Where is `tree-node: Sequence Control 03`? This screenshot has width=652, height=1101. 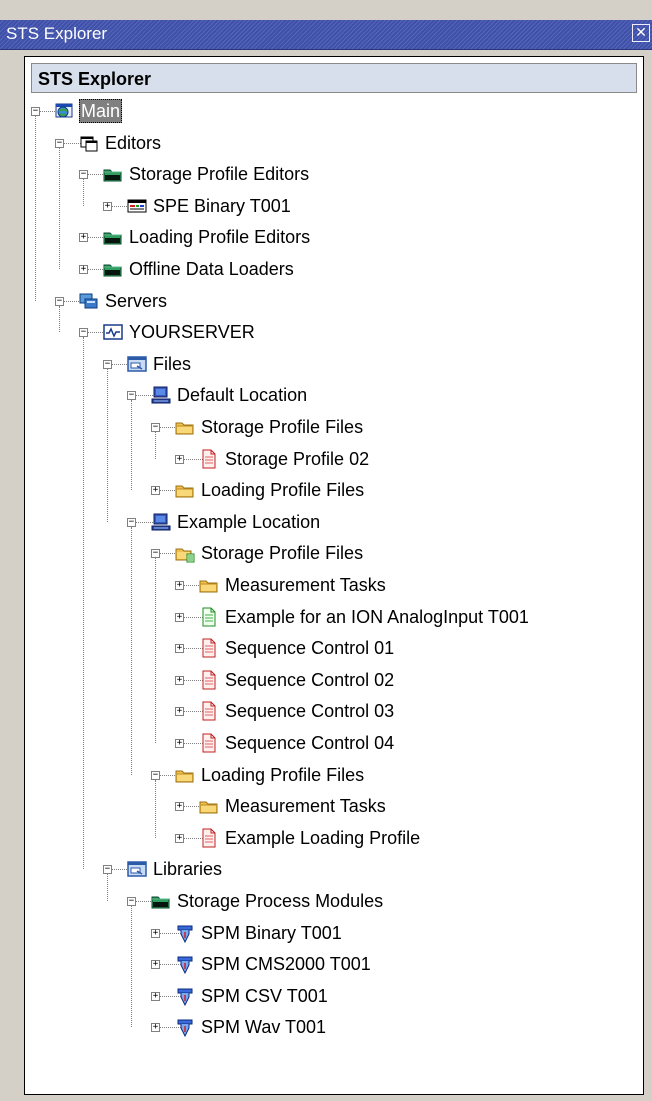
tree-node: Sequence Control 03 is located at coordinates (297, 711).